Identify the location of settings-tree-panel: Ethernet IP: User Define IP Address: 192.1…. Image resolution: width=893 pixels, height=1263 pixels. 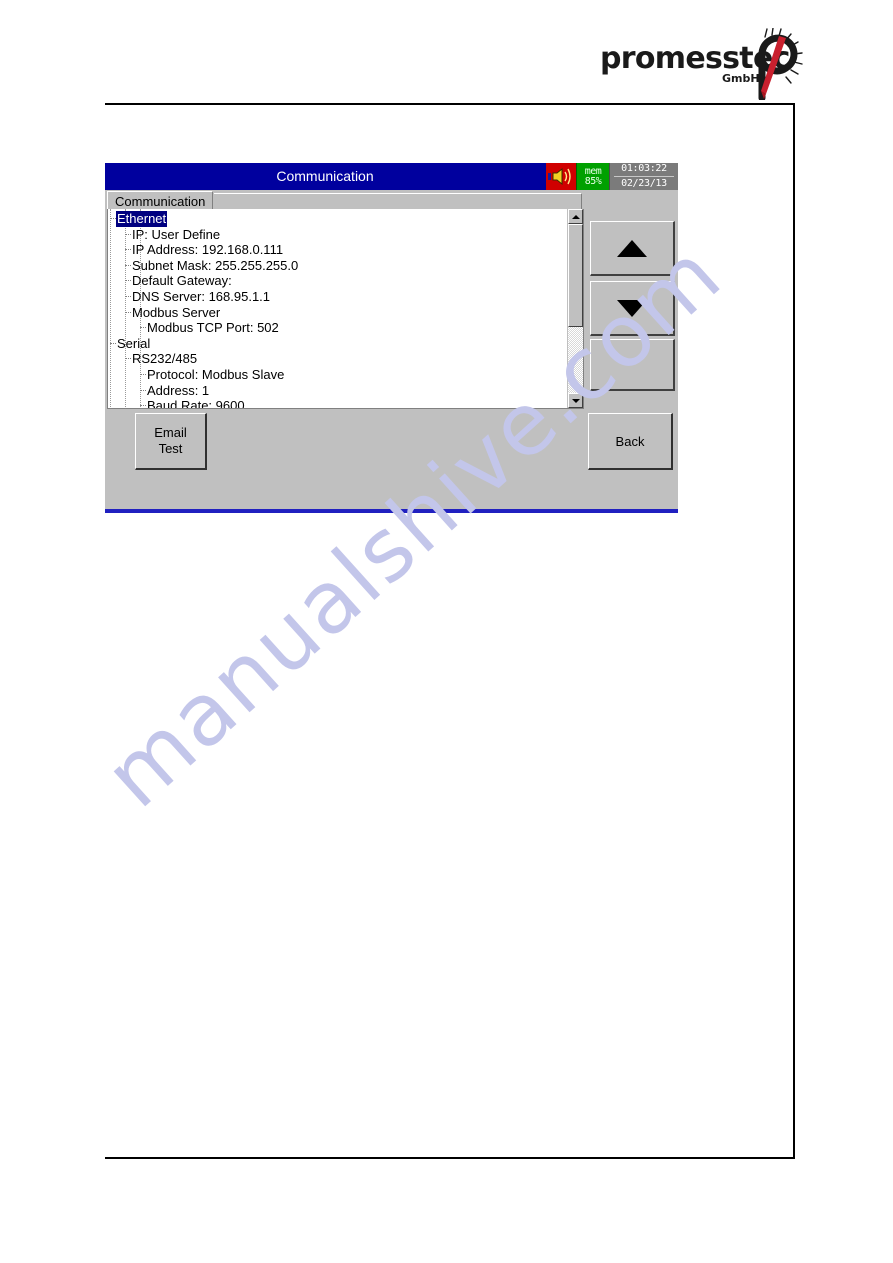
(345, 309).